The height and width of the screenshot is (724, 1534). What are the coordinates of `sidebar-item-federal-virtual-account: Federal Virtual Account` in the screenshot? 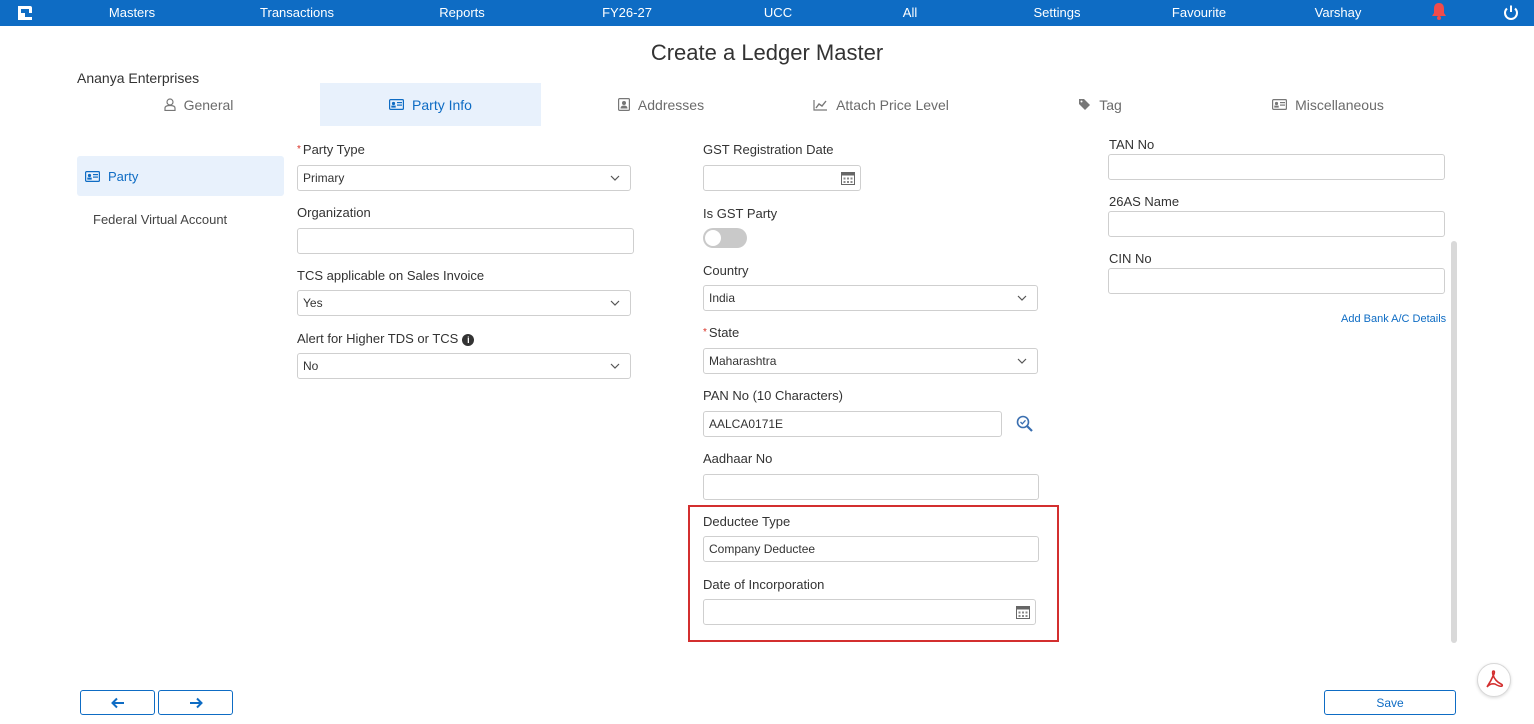 It's located at (180, 219).